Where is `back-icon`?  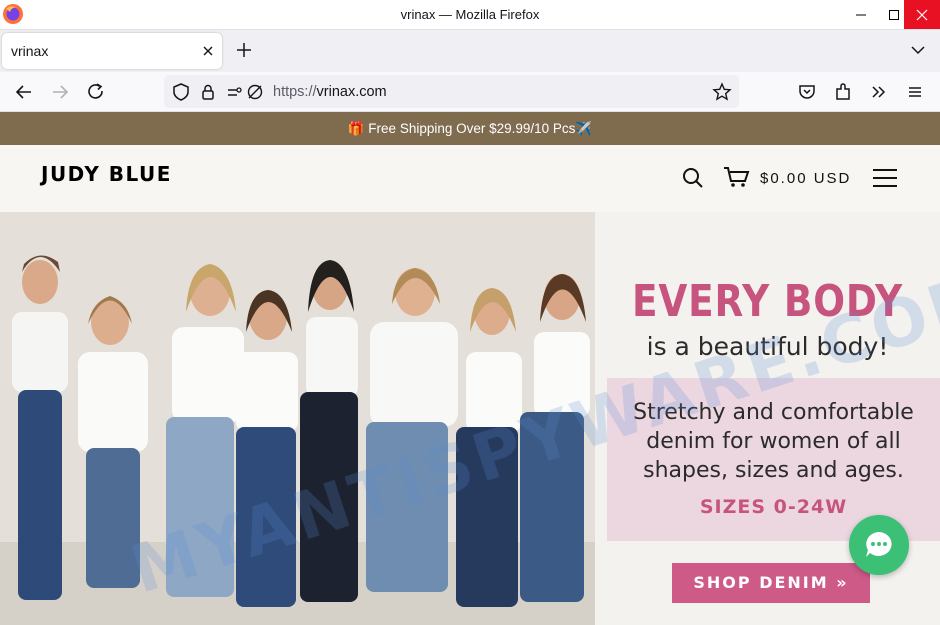
back-icon is located at coordinates (24, 92).